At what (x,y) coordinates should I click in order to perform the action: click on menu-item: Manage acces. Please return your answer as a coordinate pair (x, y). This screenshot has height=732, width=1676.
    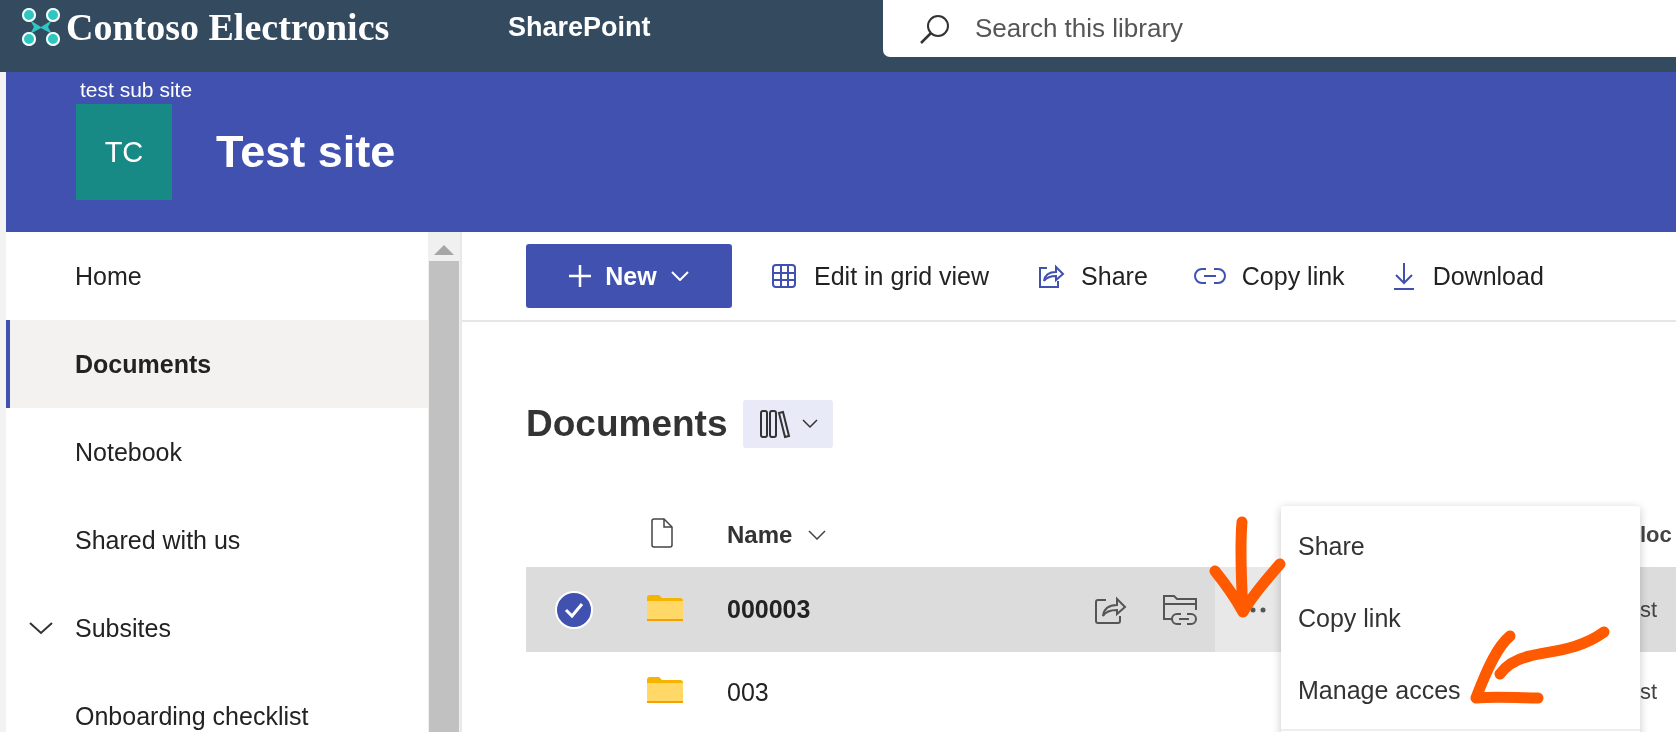
    Looking at the image, I should click on (1460, 690).